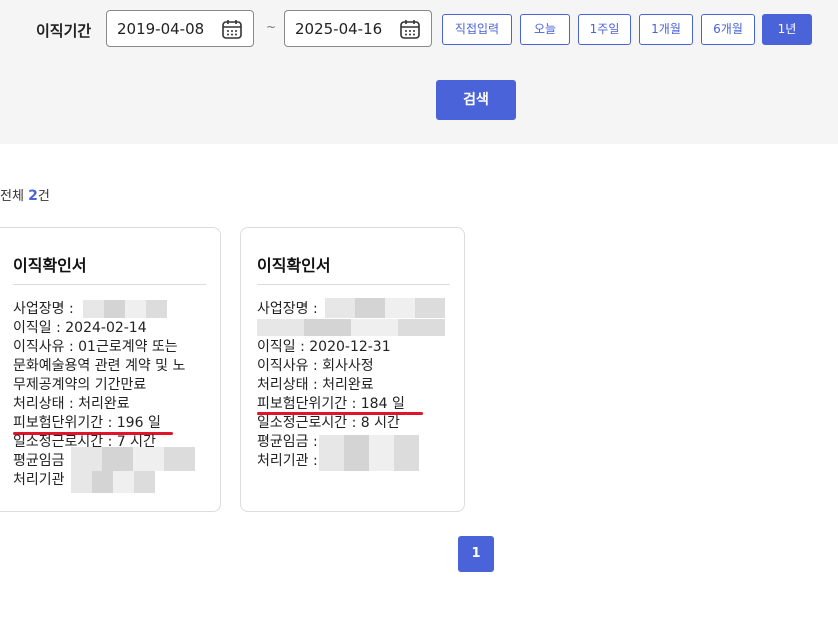 Image resolution: width=838 pixels, height=622 pixels. What do you see at coordinates (14, 196) in the screenshot?
I see `total-prefix: 전체` at bounding box center [14, 196].